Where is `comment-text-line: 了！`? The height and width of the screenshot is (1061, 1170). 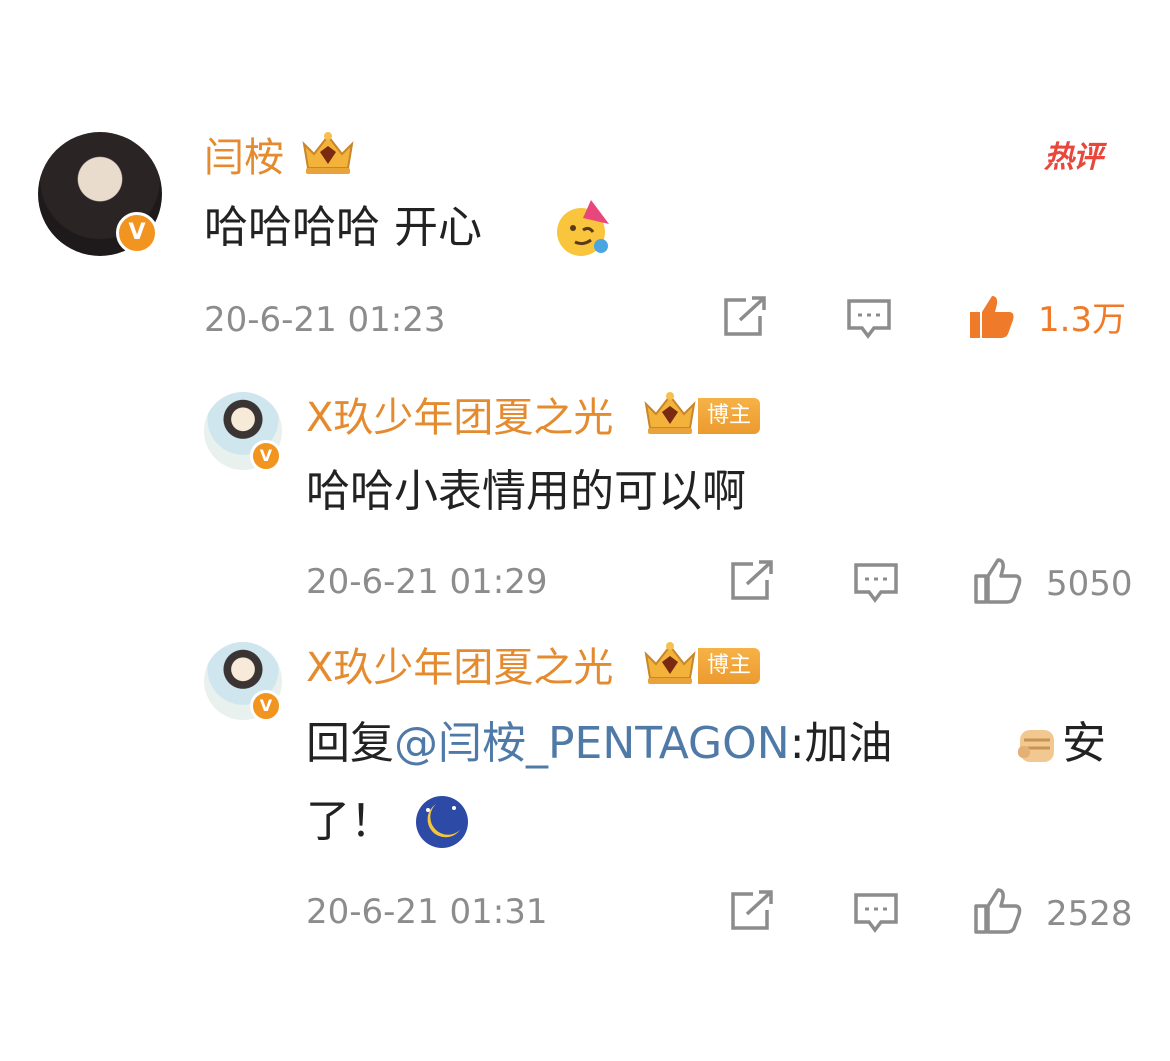
comment-text-line: 了！ is located at coordinates (350, 821).